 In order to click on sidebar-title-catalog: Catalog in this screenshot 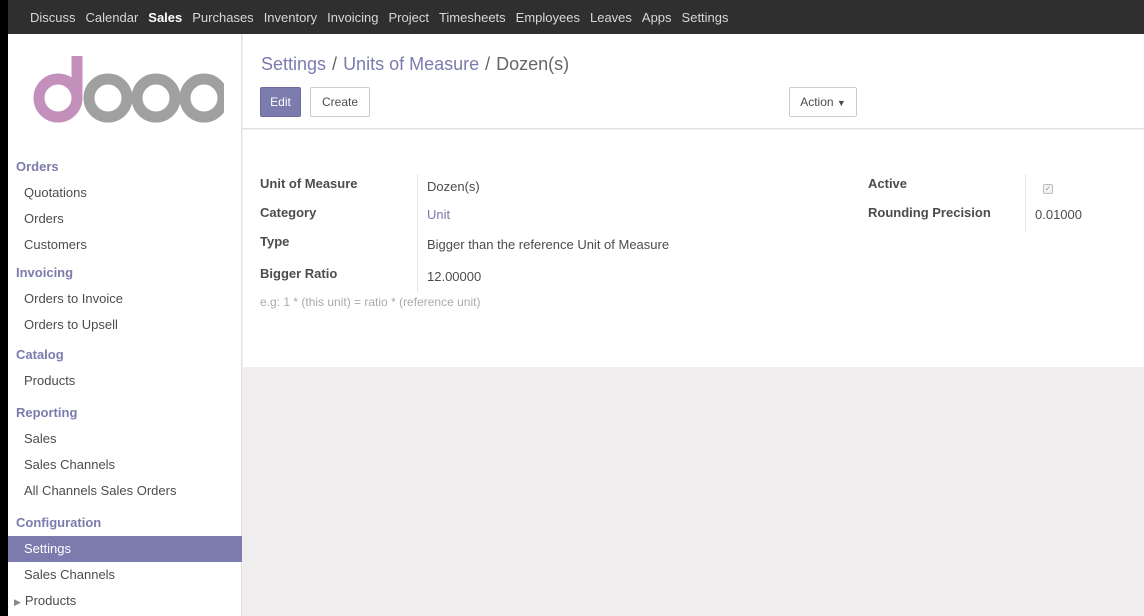, I will do `click(125, 355)`.